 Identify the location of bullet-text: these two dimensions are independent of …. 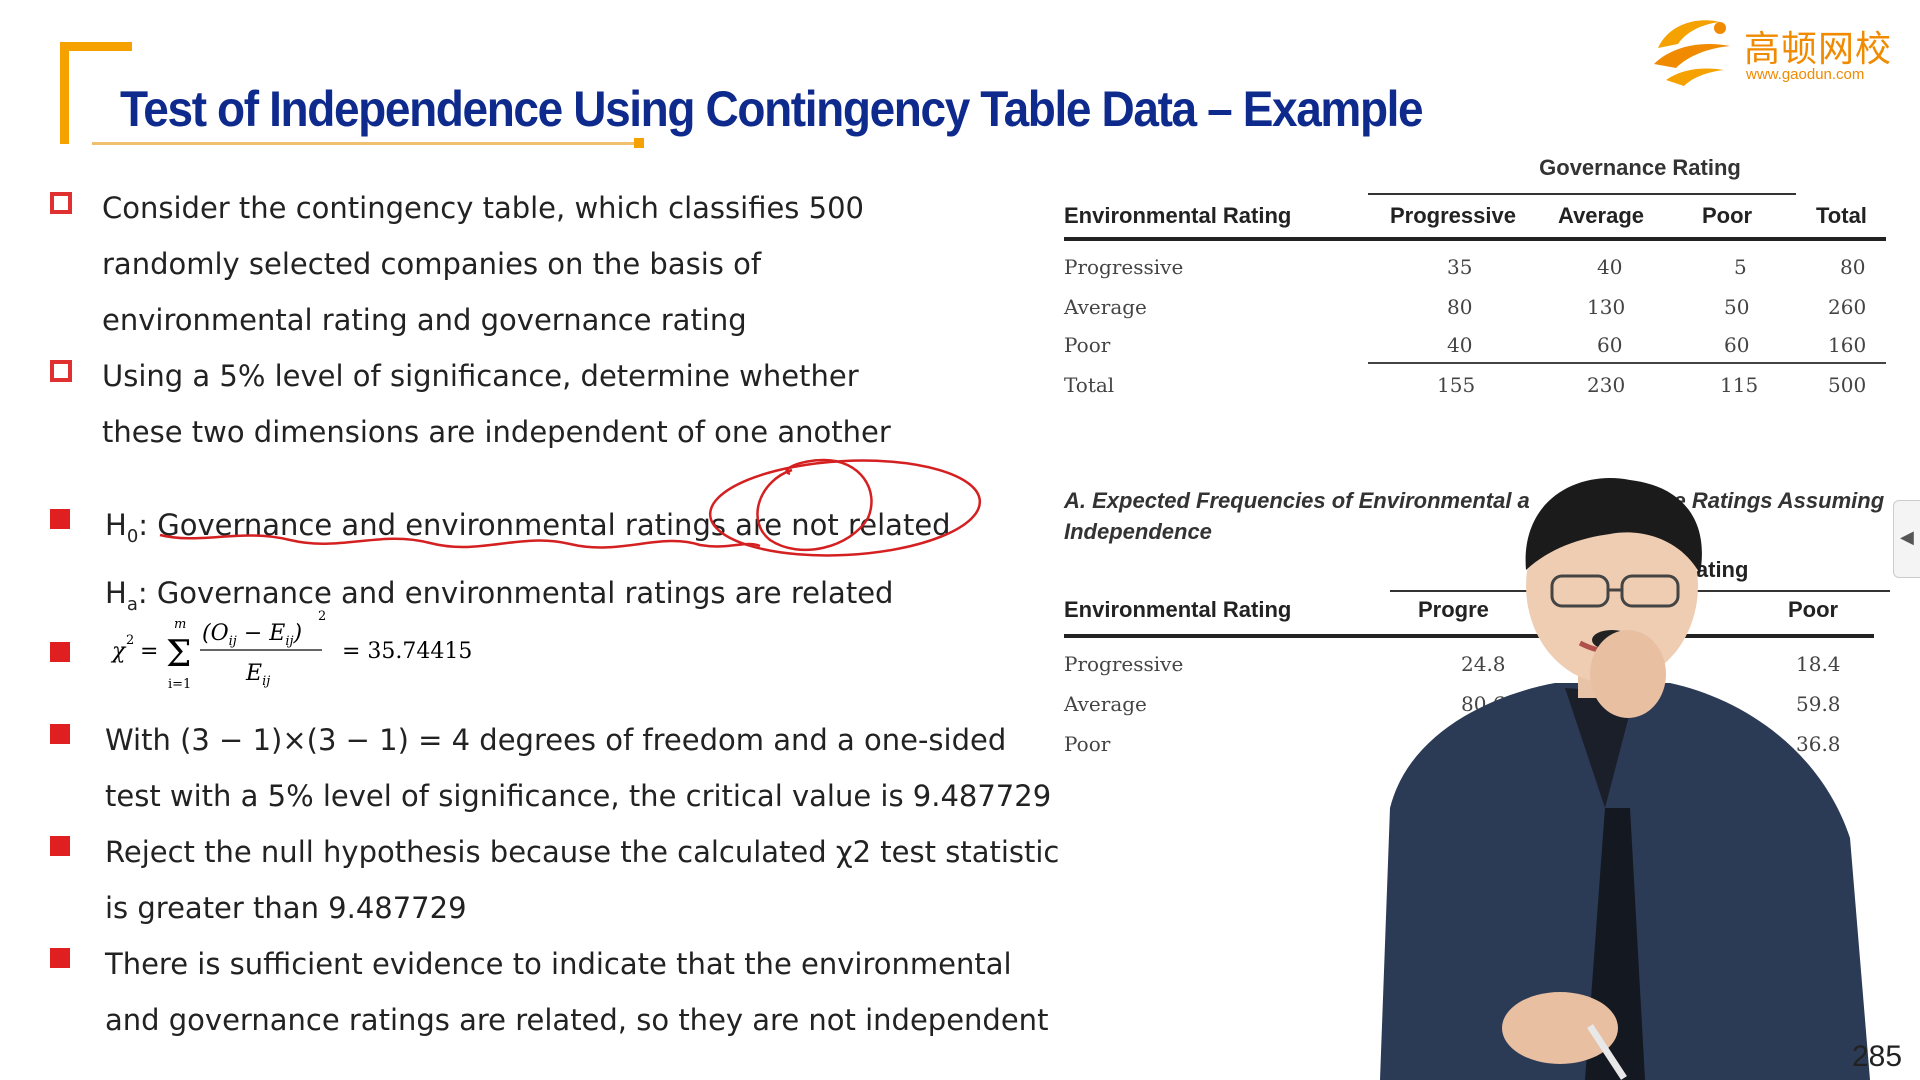
(496, 432).